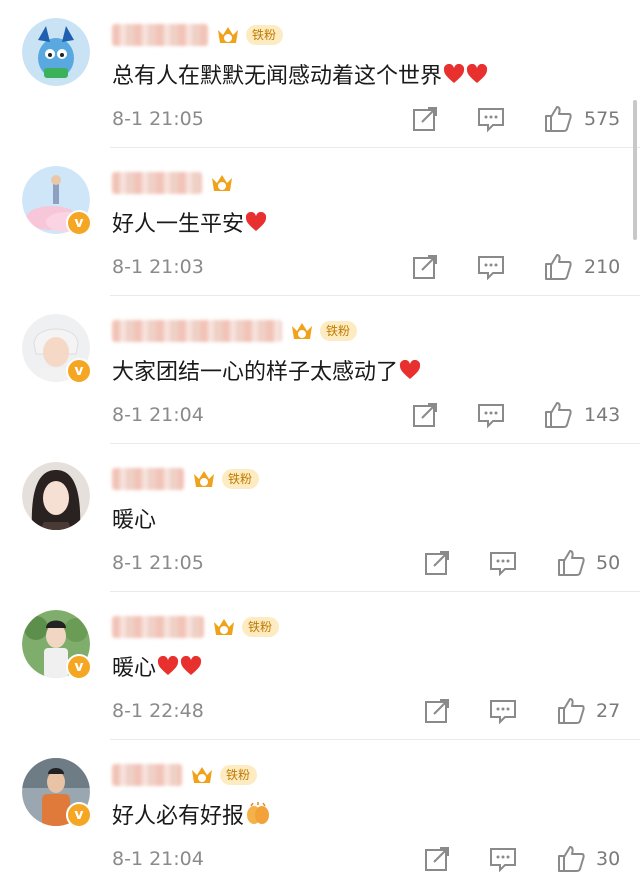 The height and width of the screenshot is (888, 640). I want to click on comment-text: 大家团结一心的样子太感动了, so click(255, 372).